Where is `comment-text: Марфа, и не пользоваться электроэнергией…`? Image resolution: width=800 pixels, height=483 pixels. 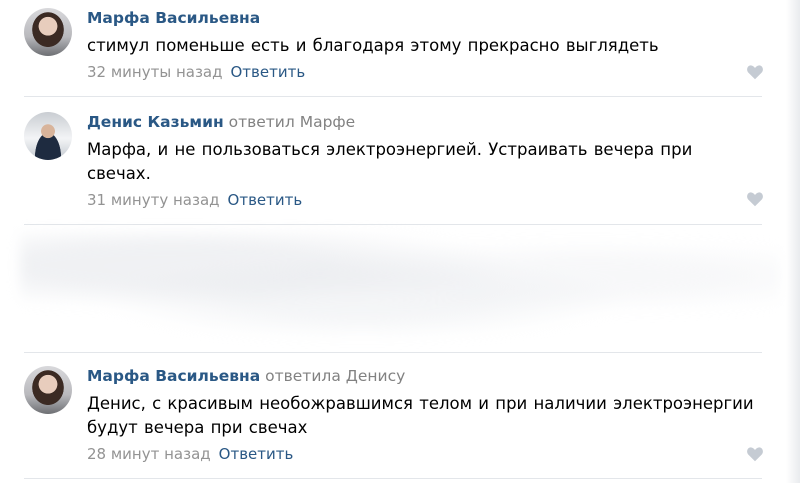
comment-text: Марфа, и не пользоваться электроэнергией… is located at coordinates (390, 161).